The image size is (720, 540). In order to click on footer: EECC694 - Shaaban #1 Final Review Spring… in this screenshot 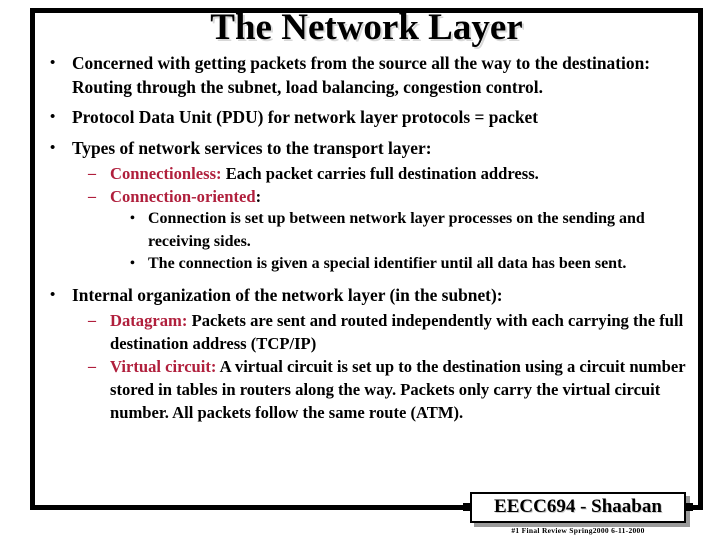, I will do `click(578, 513)`.